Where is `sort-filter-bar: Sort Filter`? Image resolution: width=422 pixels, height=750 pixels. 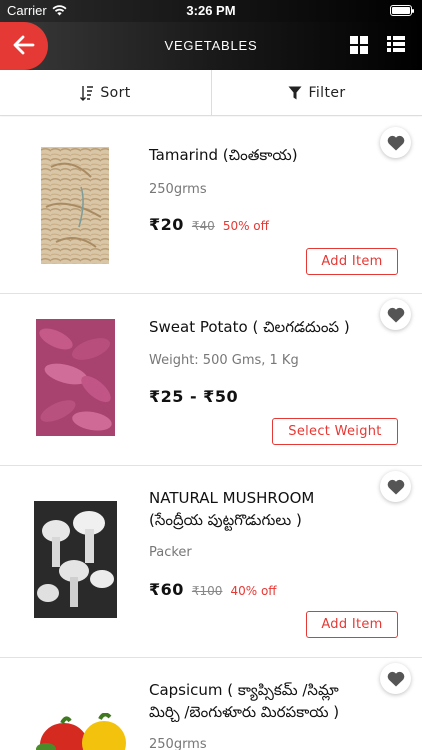
sort-filter-bar: Sort Filter is located at coordinates (211, 93).